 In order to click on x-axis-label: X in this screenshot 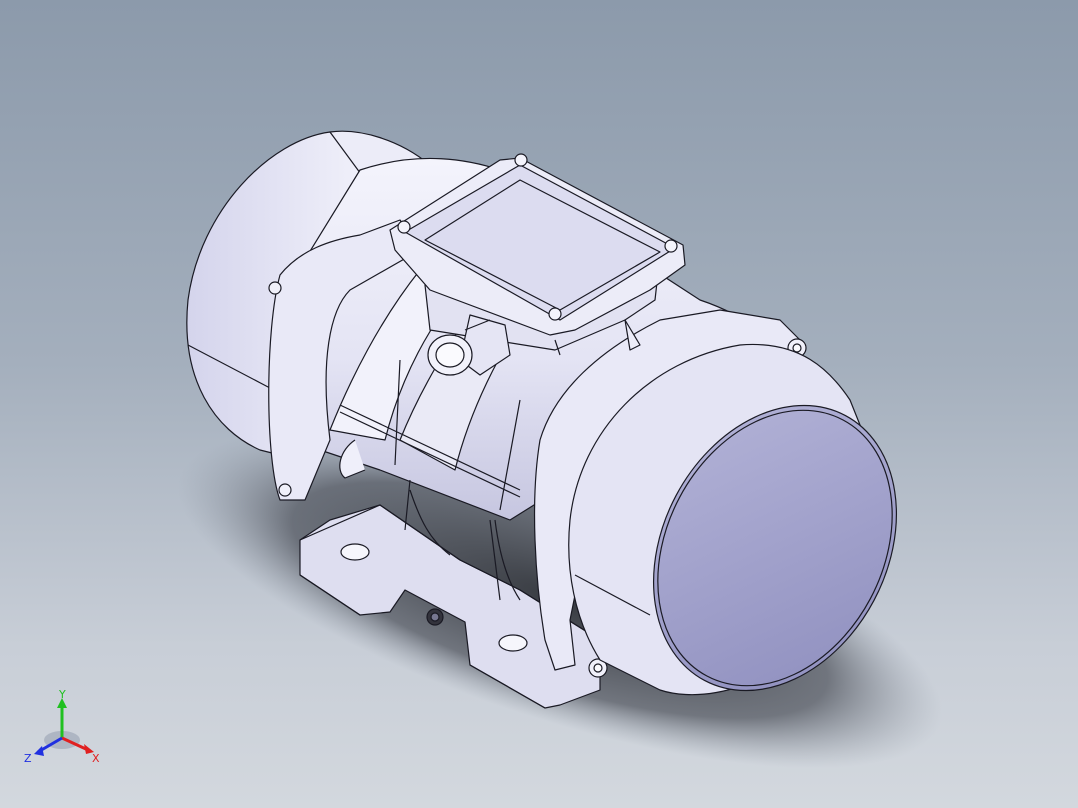, I will do `click(96, 758)`.